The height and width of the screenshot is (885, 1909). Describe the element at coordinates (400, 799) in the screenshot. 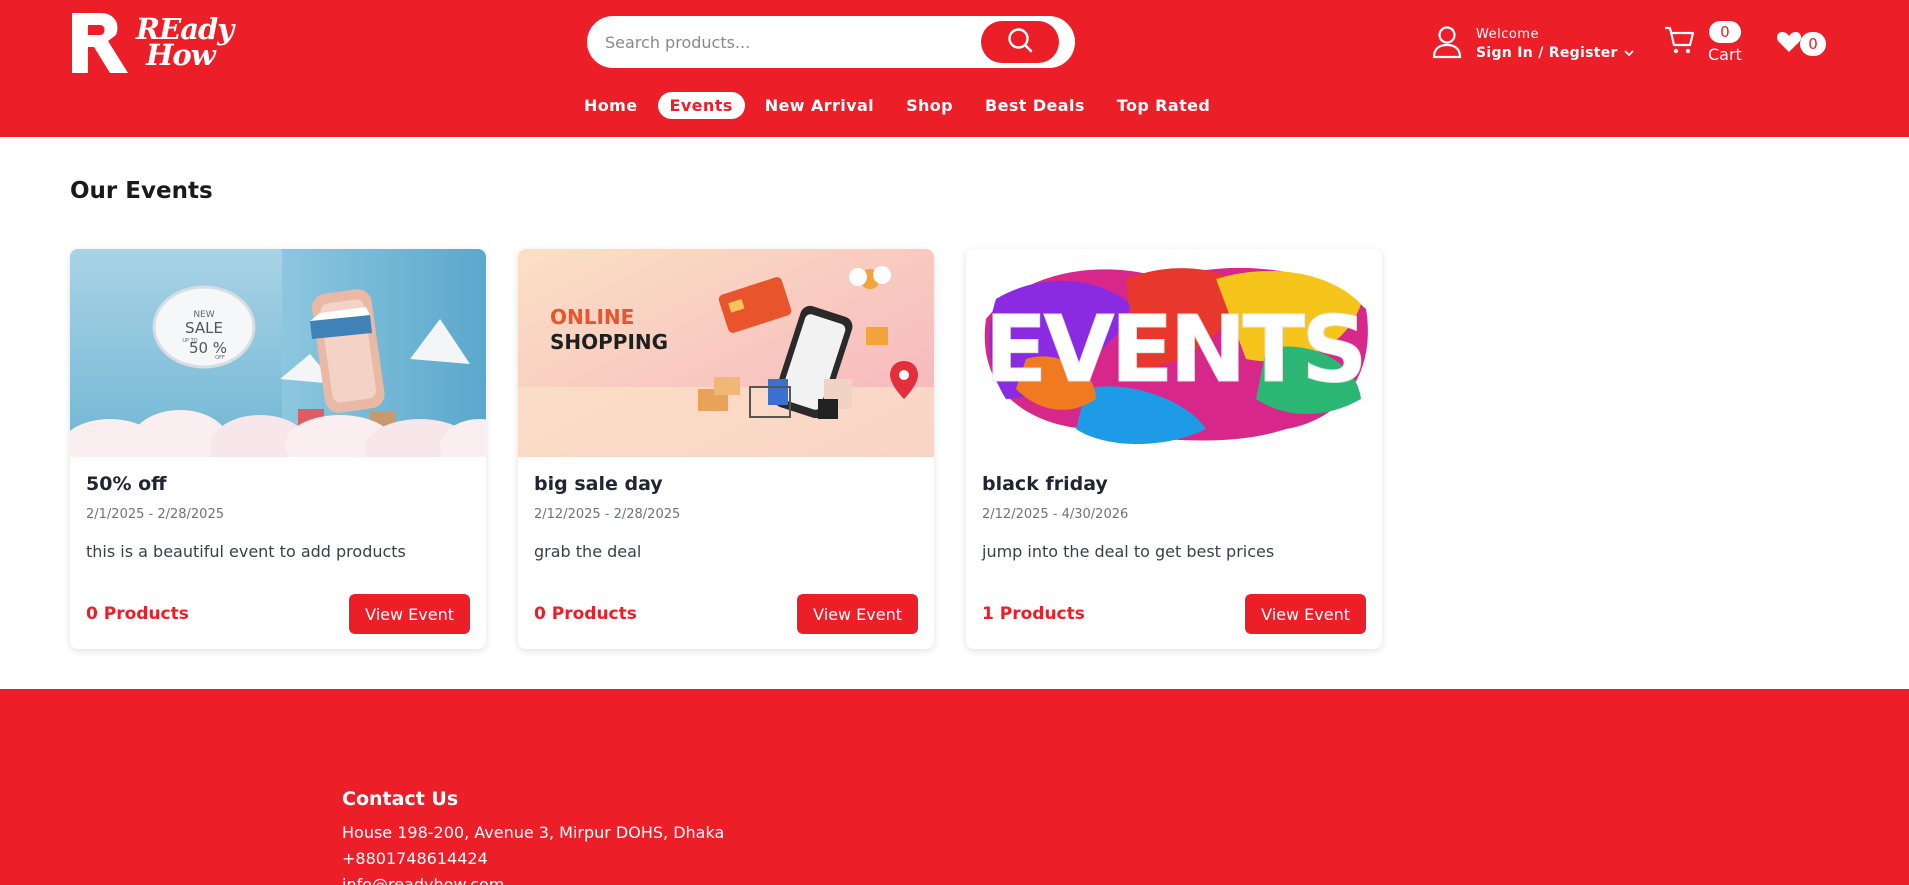

I see `contact-title: Contact Us` at that location.